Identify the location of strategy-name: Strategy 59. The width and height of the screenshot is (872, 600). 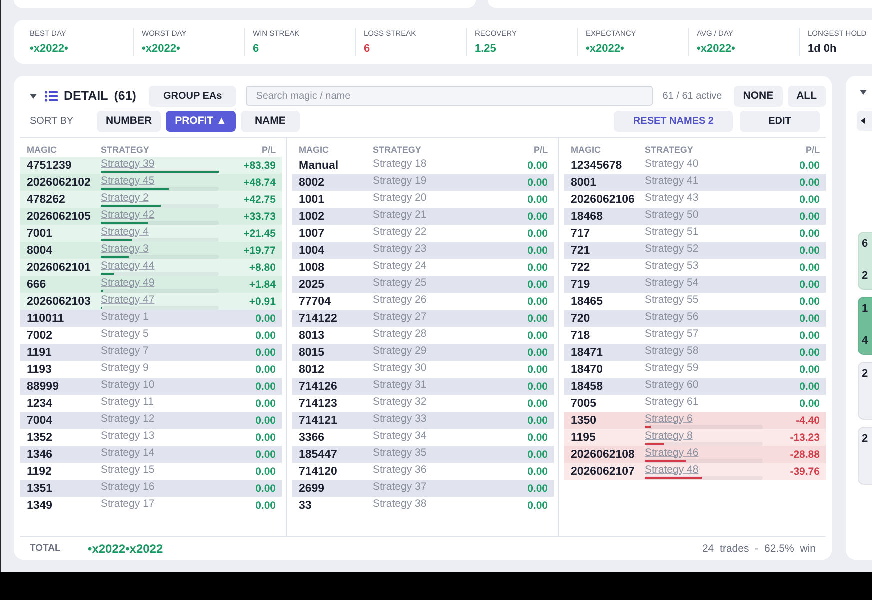
(672, 368).